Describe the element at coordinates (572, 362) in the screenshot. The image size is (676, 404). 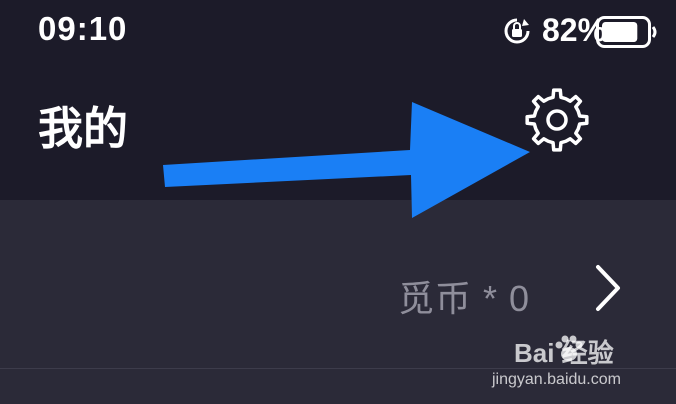
I see `baidu-watermark: Bai 经验 jingyan.baidu.com` at that location.